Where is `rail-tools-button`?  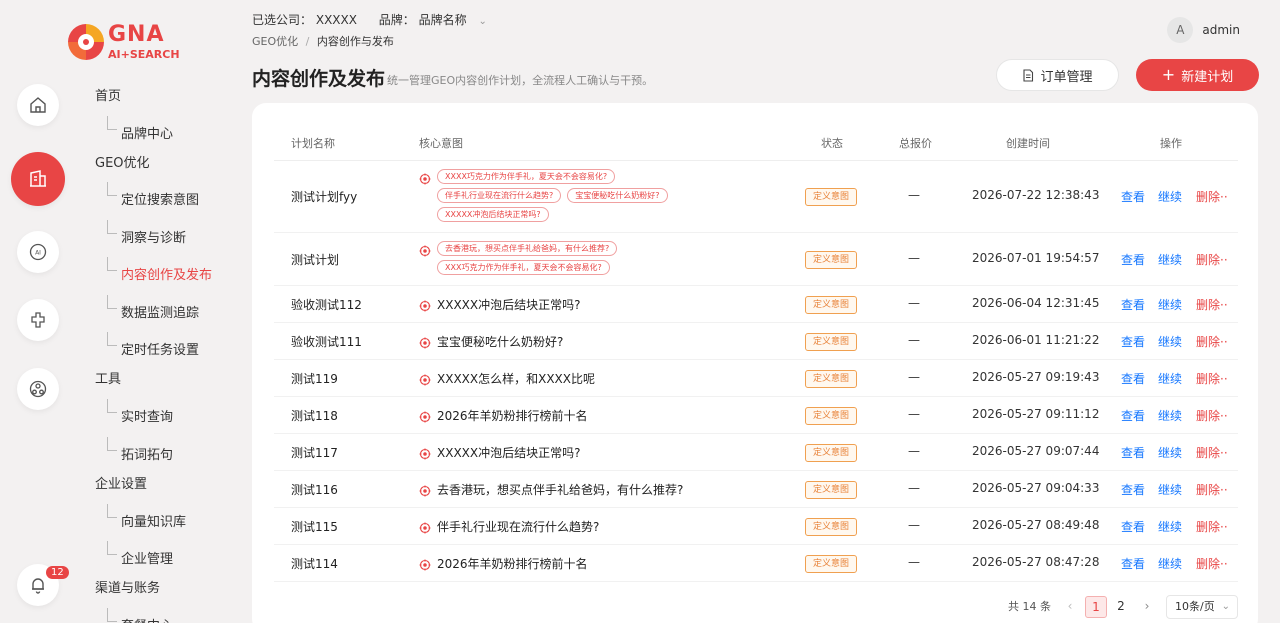
rail-tools-button is located at coordinates (38, 320).